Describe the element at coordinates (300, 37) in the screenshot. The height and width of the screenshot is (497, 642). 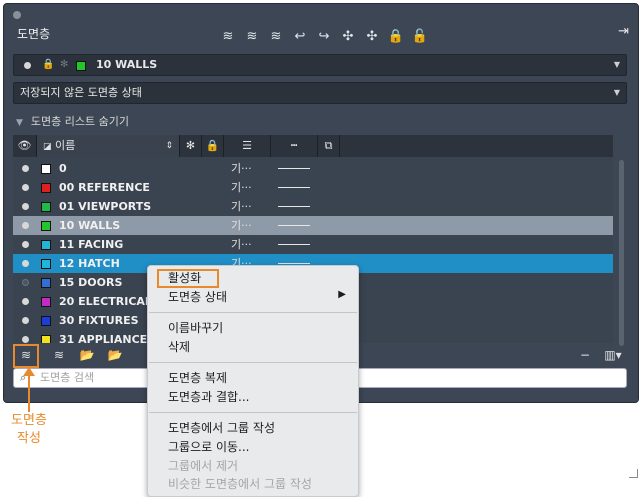
I see `set-current-icon: ↩` at that location.